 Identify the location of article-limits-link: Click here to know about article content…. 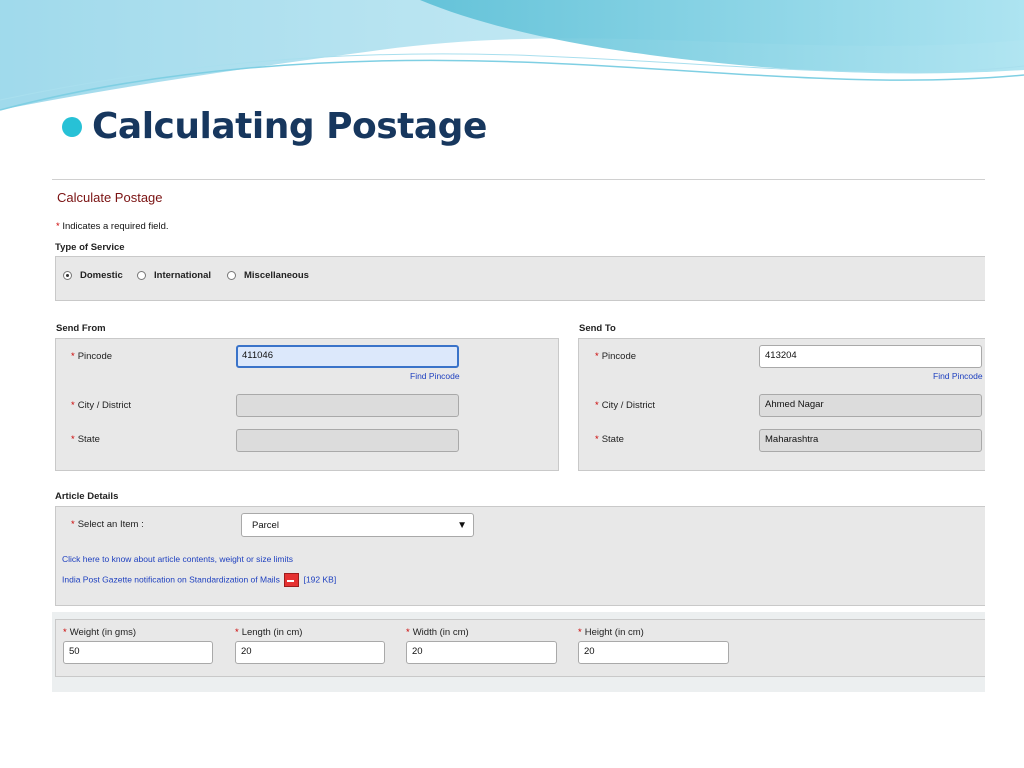
(177, 559).